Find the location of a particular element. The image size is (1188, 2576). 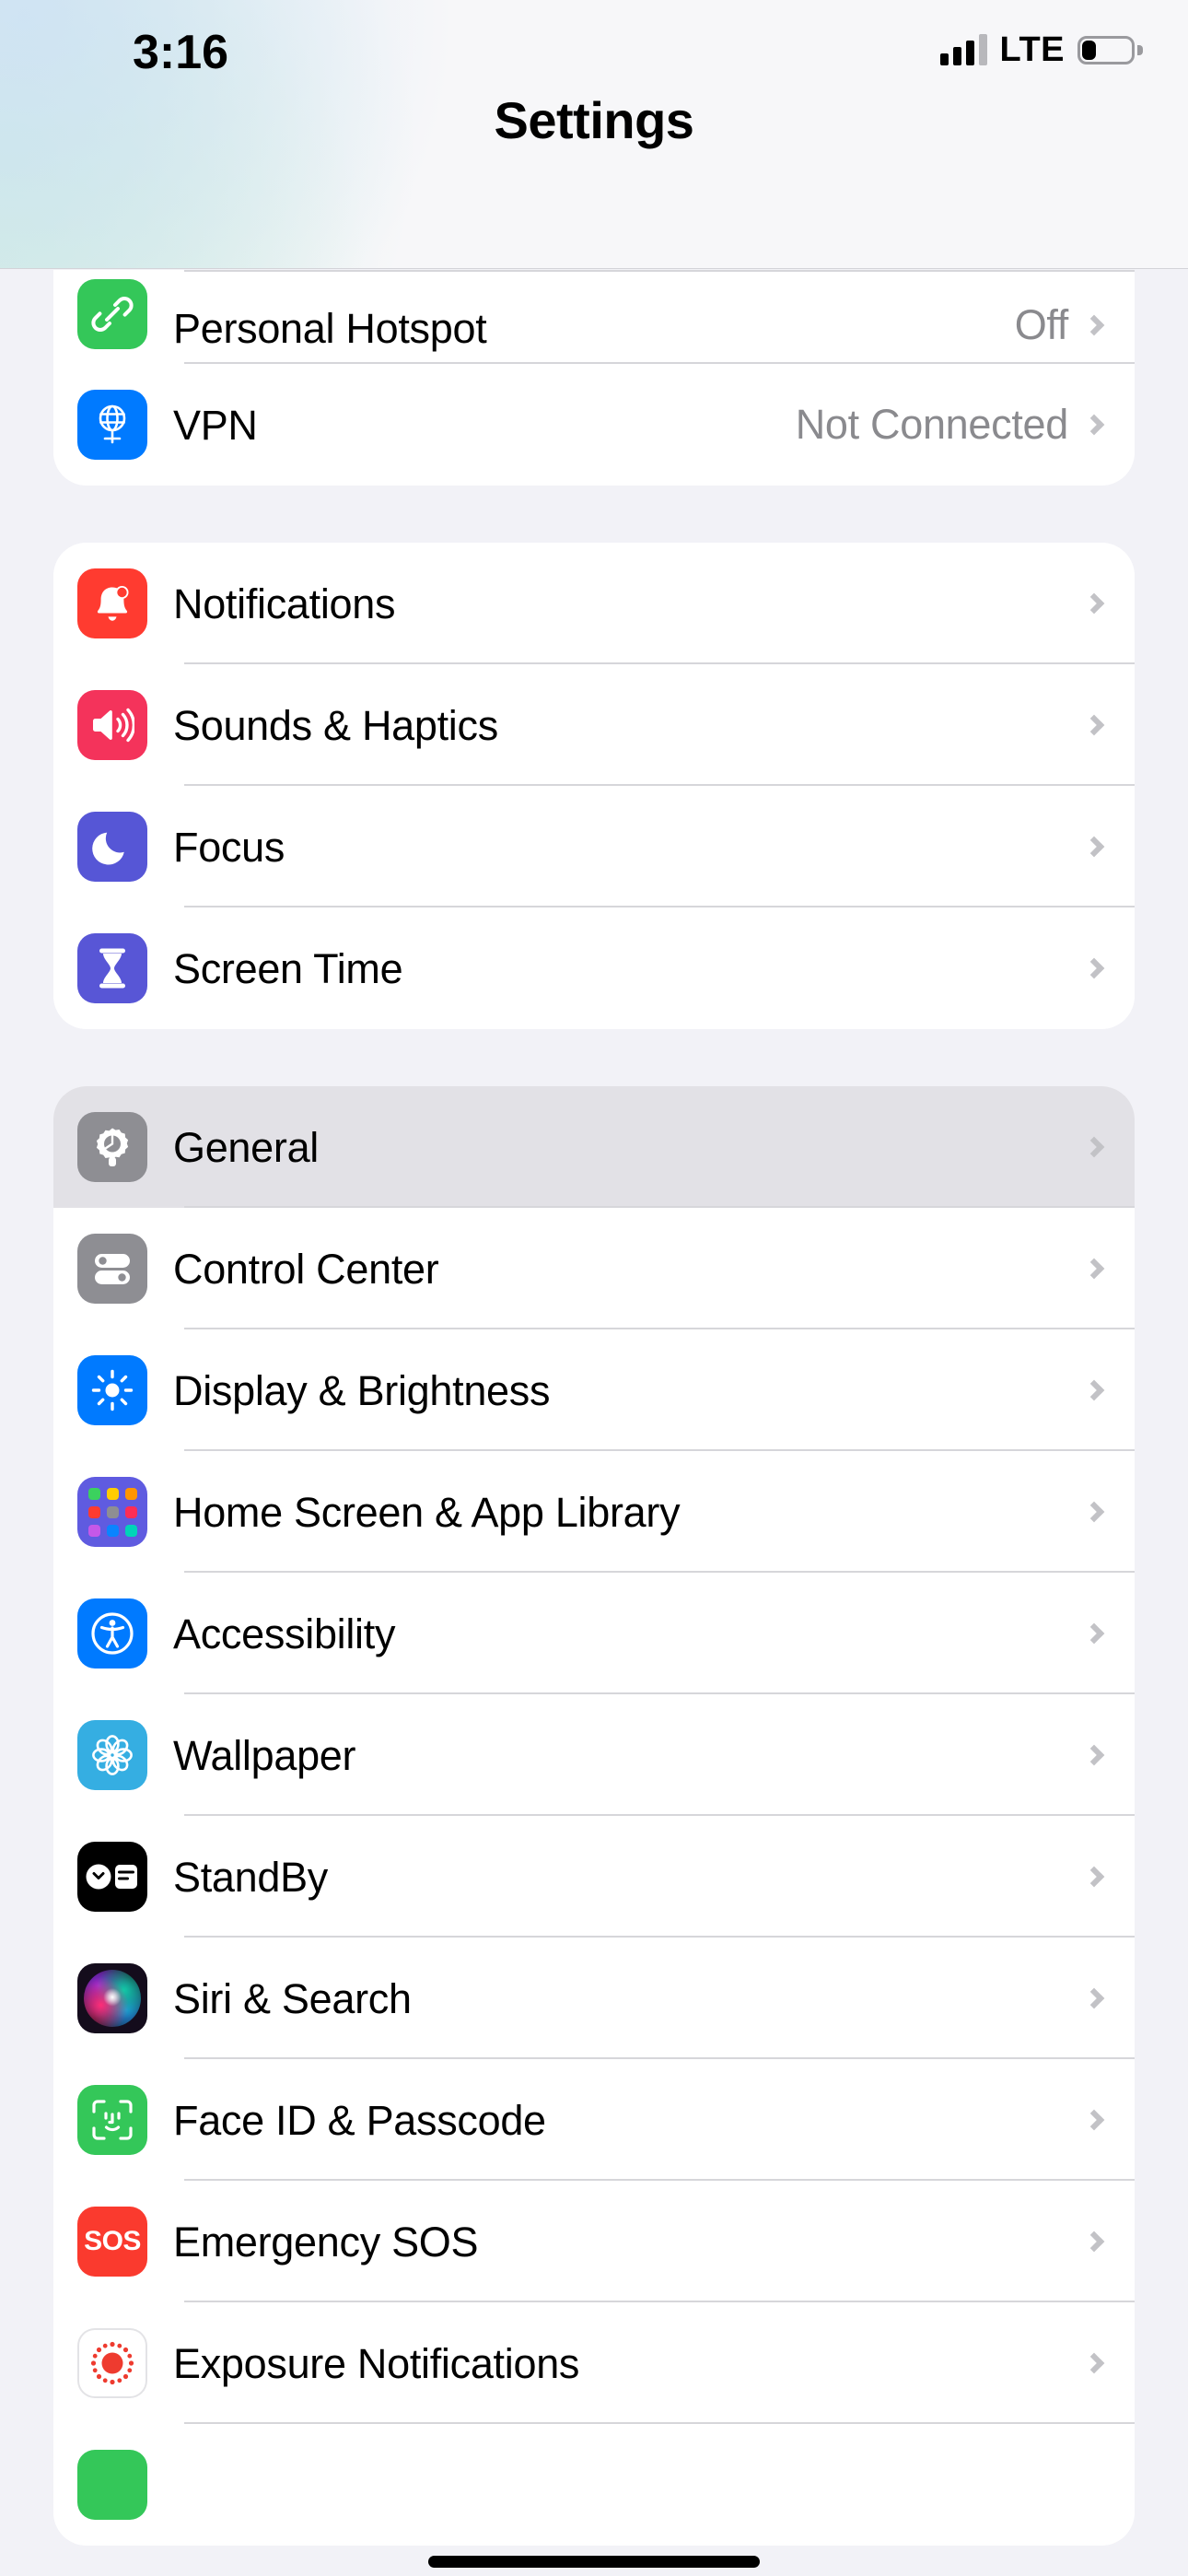

settings-row-home-screen-and-app-library: Home Screen & App Library is located at coordinates (594, 1512).